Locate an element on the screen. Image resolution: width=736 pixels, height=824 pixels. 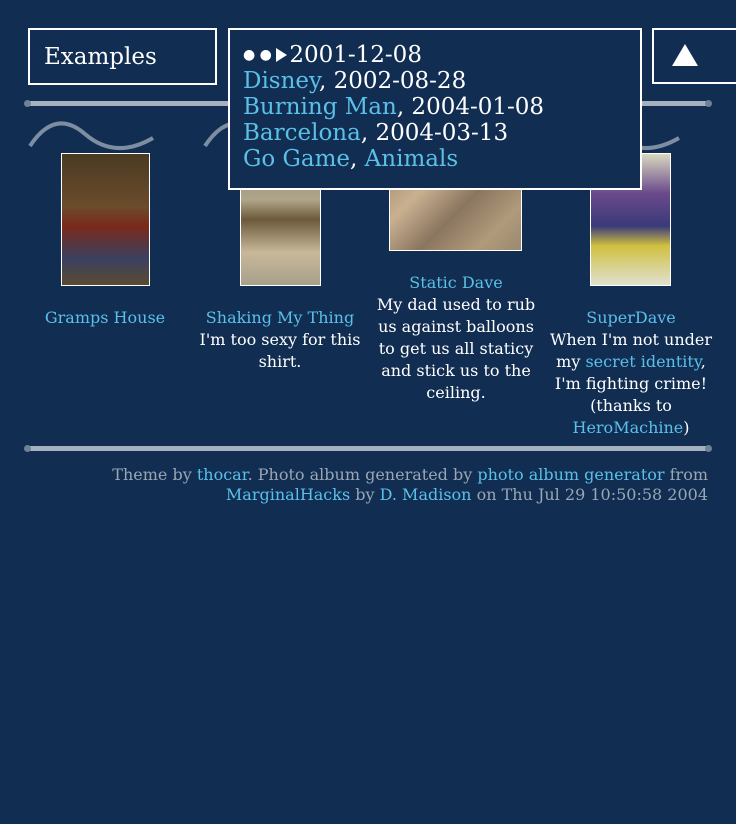
nav-other-line: Go Game, Animals is located at coordinates (350, 159).